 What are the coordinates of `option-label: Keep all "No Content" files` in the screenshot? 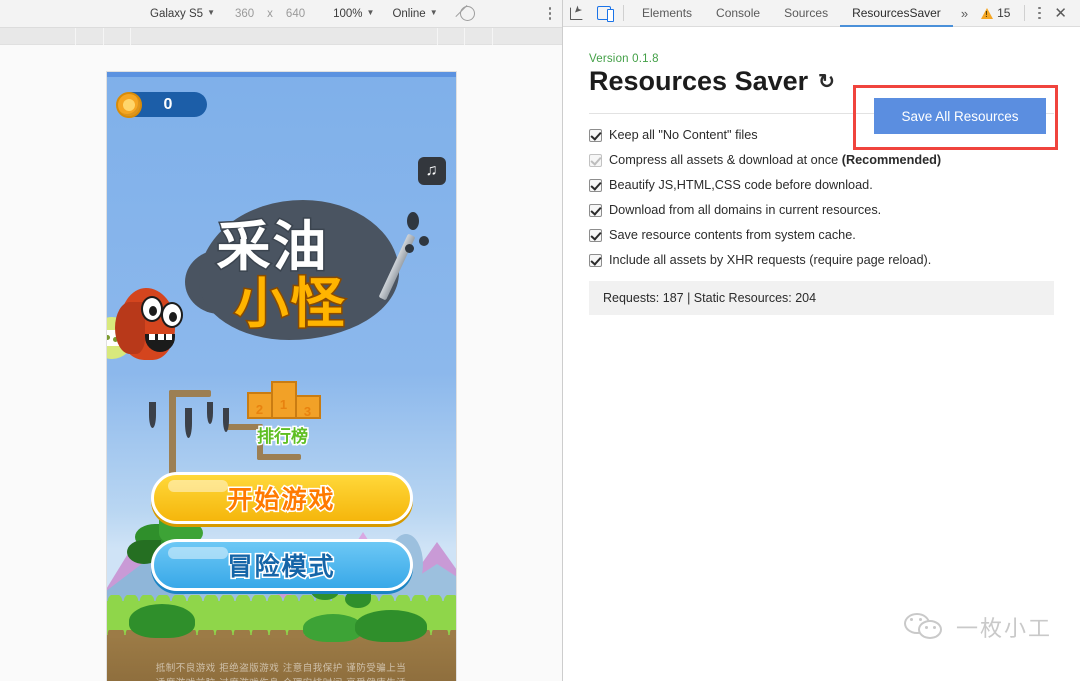 It's located at (683, 135).